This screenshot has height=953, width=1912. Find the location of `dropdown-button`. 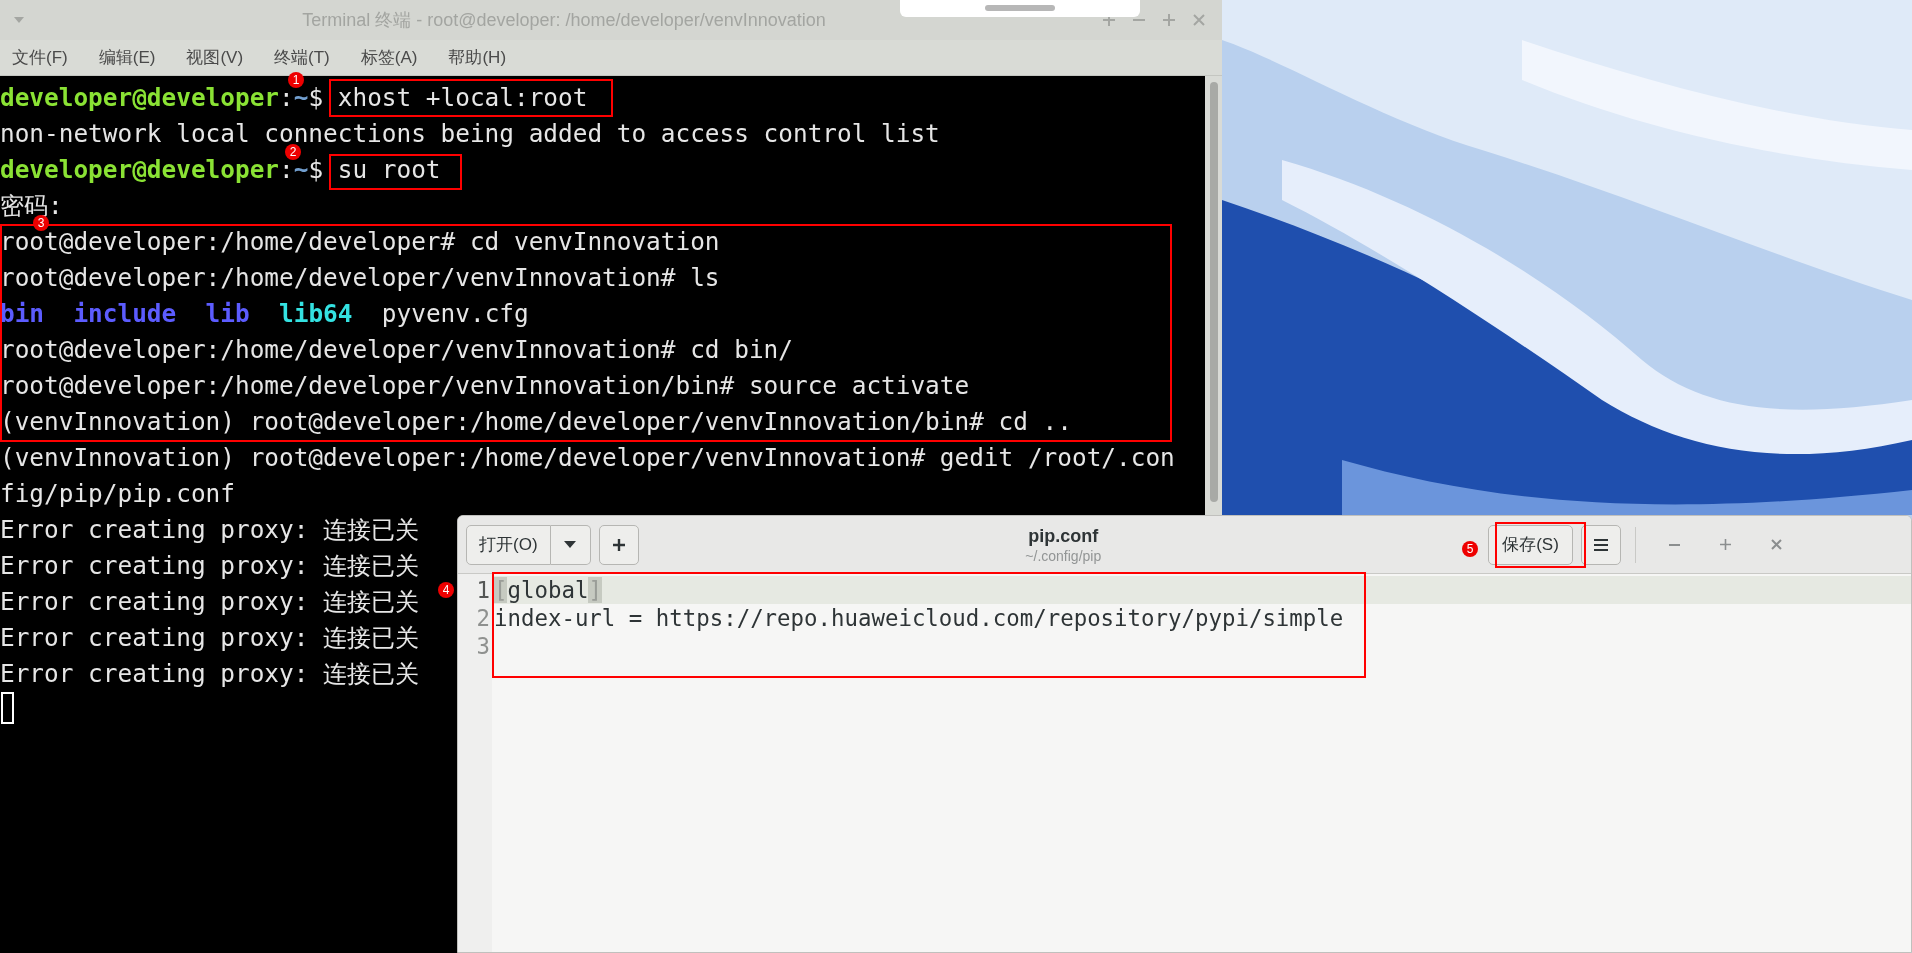

dropdown-button is located at coordinates (570, 544).